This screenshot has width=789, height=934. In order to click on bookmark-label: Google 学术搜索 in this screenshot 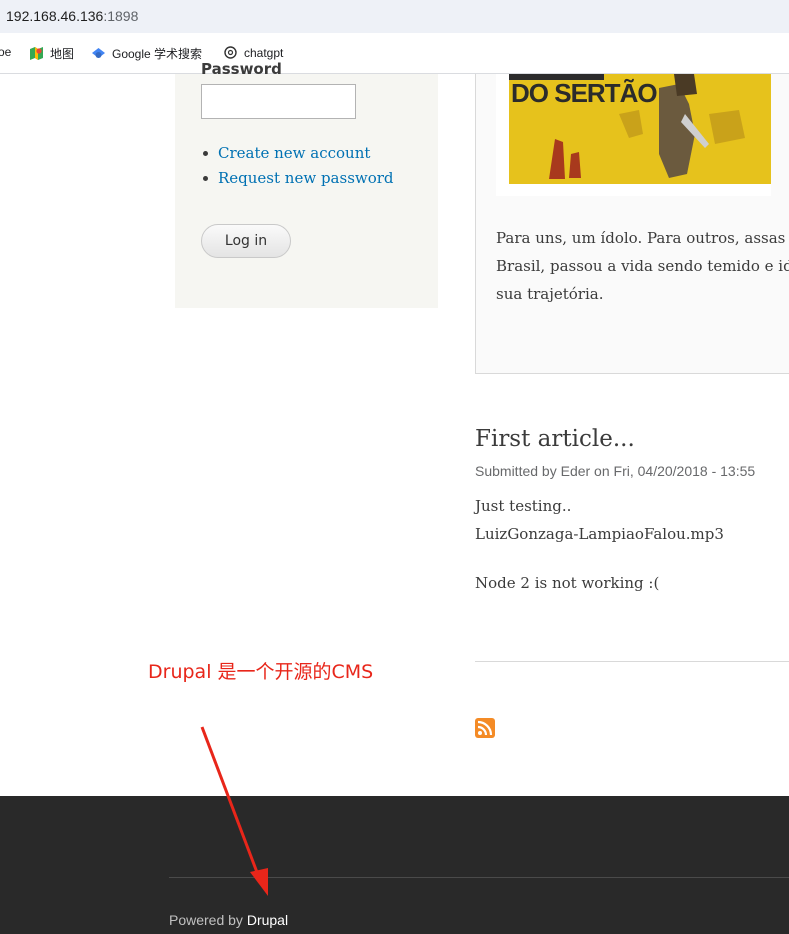, I will do `click(157, 54)`.